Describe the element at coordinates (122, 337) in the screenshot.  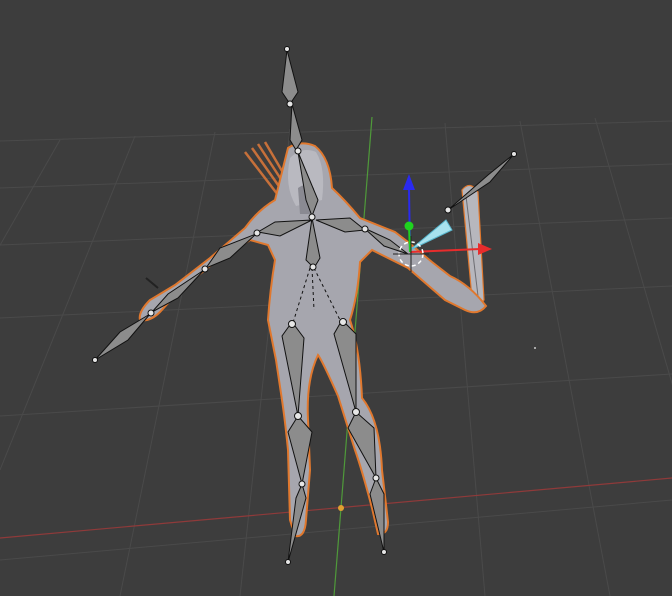
I see `bone-hand-right` at that location.